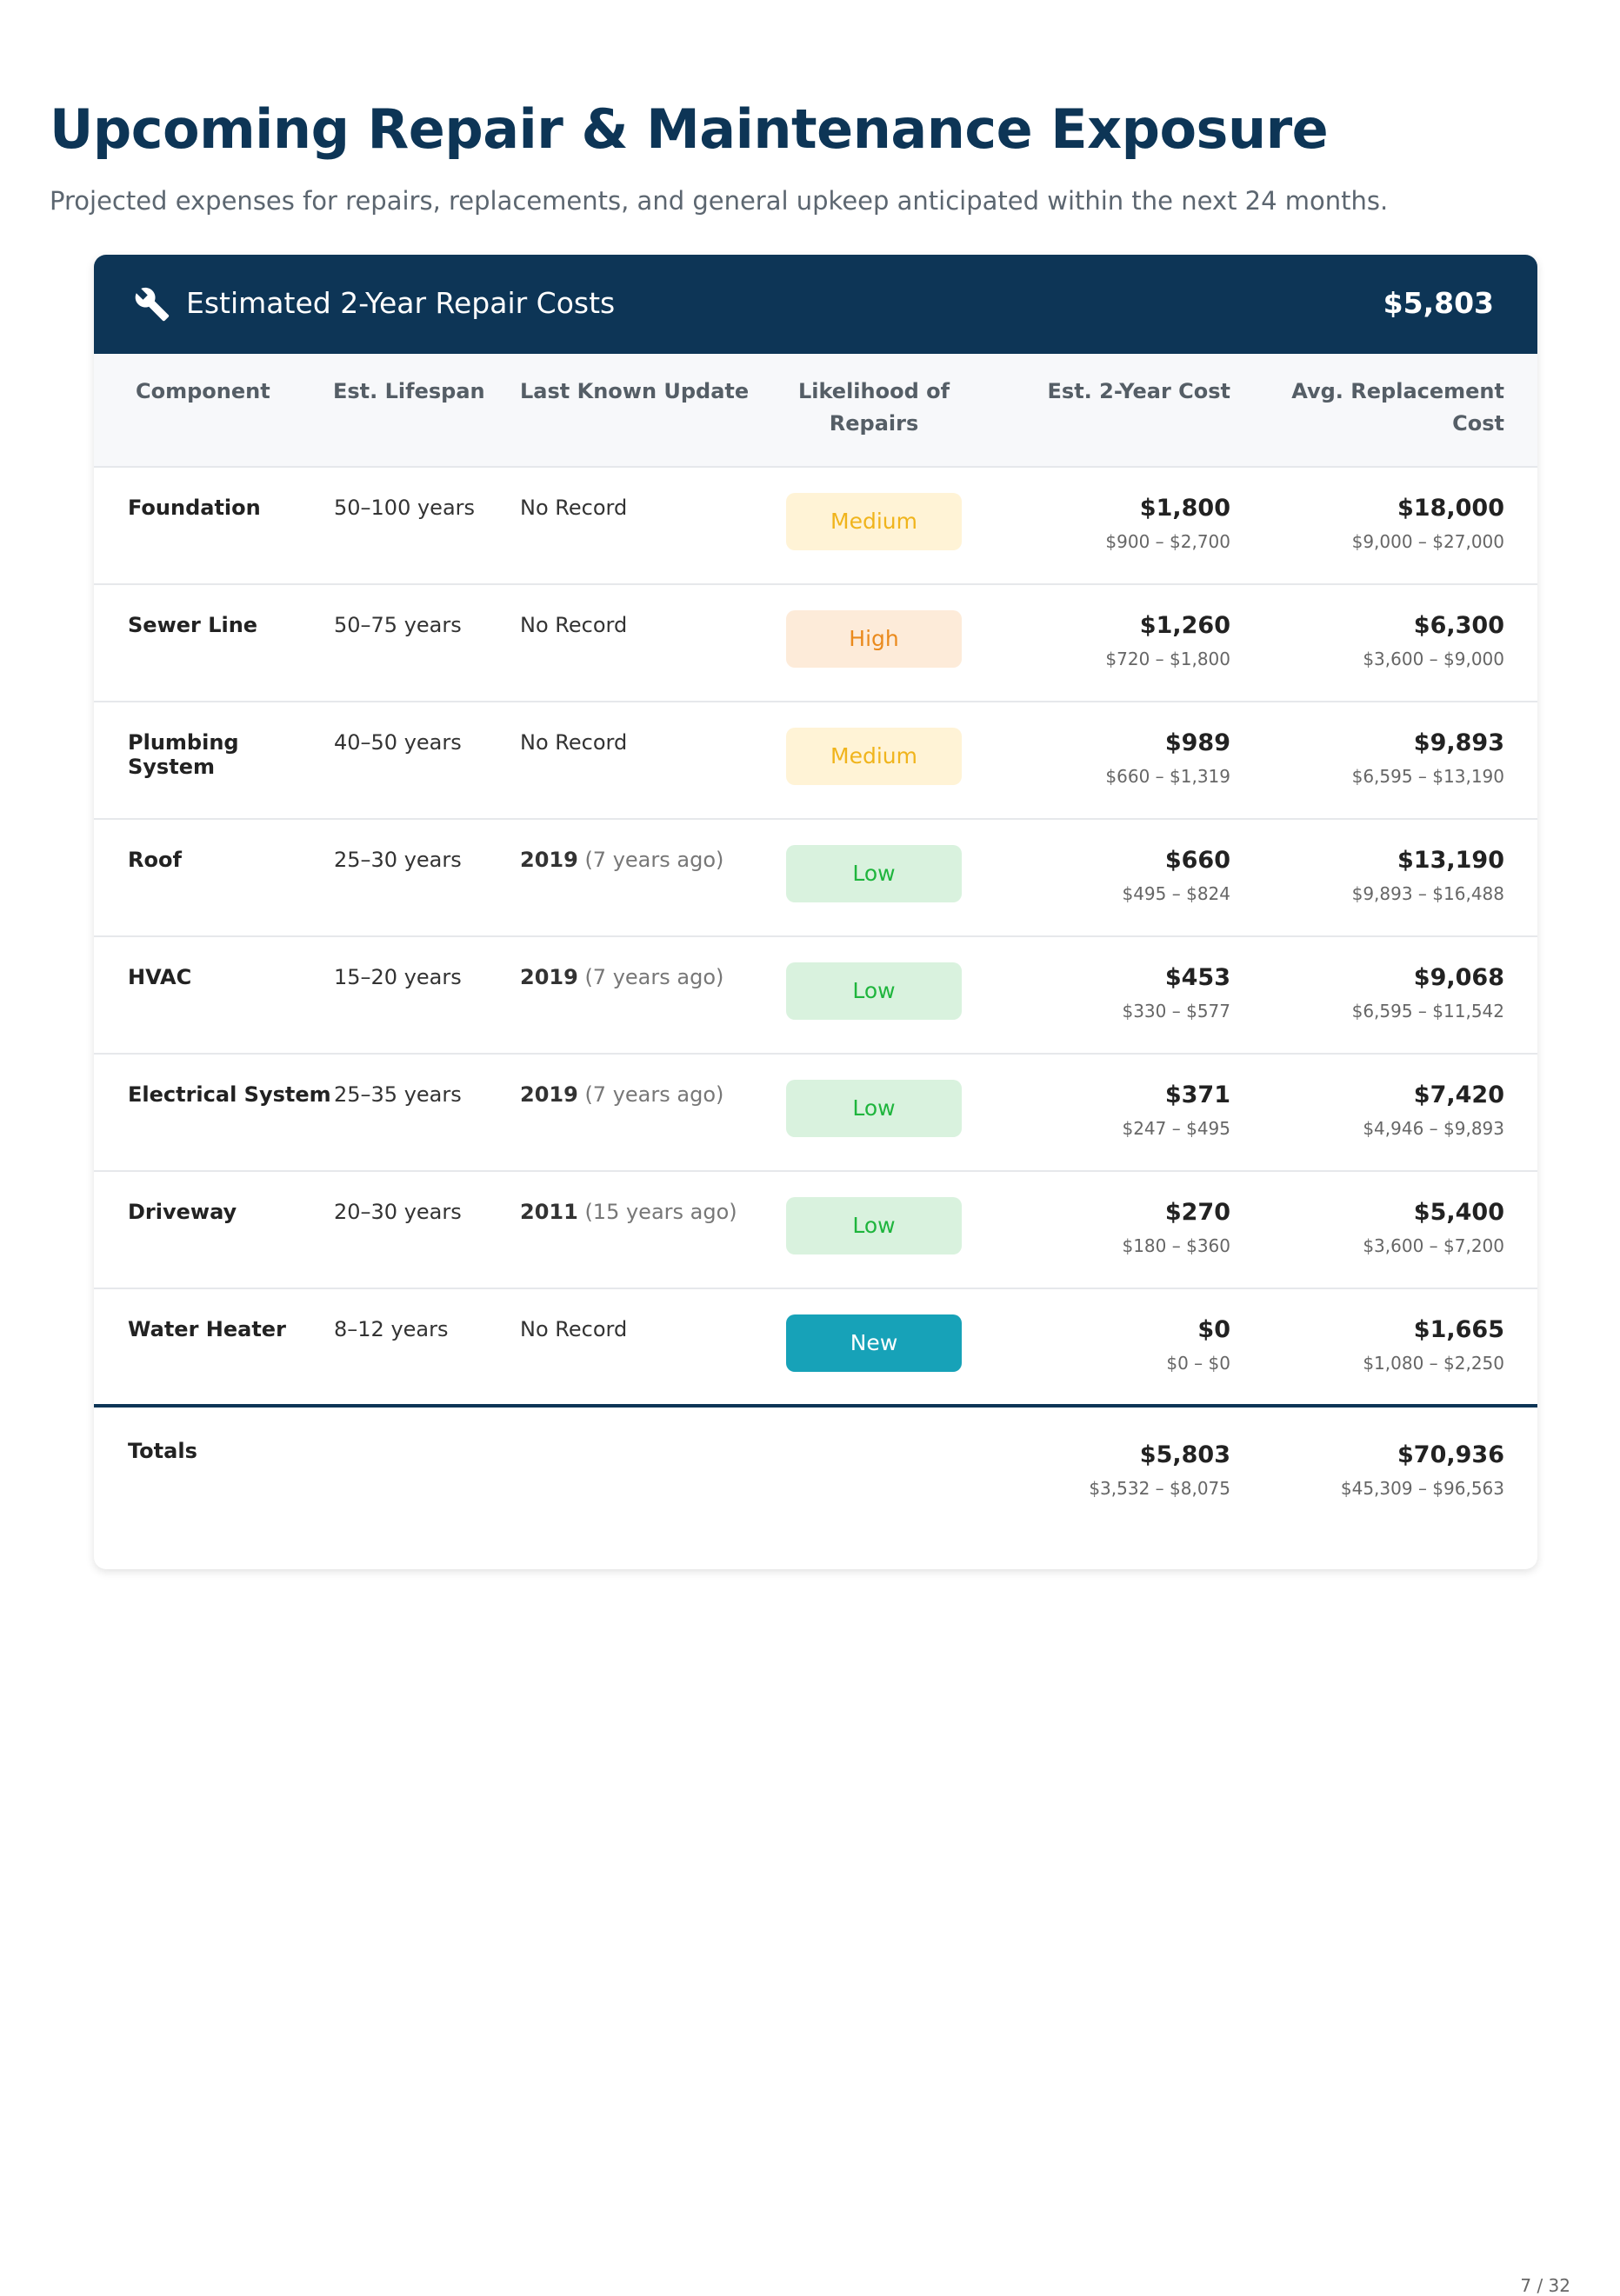 This screenshot has width=1620, height=2296. I want to click on component-name: Plumbing System, so click(213, 760).